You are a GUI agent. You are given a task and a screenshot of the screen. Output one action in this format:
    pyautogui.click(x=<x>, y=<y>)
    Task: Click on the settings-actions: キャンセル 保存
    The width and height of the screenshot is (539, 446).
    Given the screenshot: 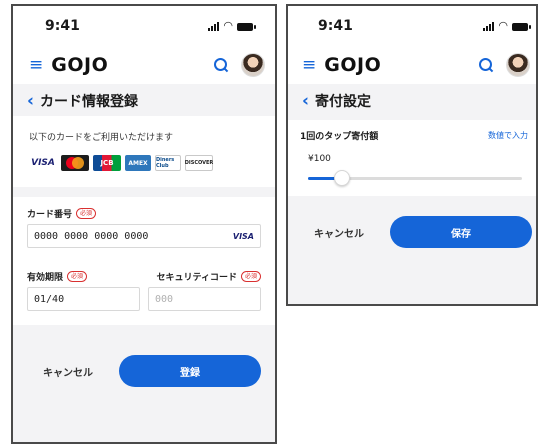 What is the action you would take?
    pyautogui.click(x=412, y=232)
    